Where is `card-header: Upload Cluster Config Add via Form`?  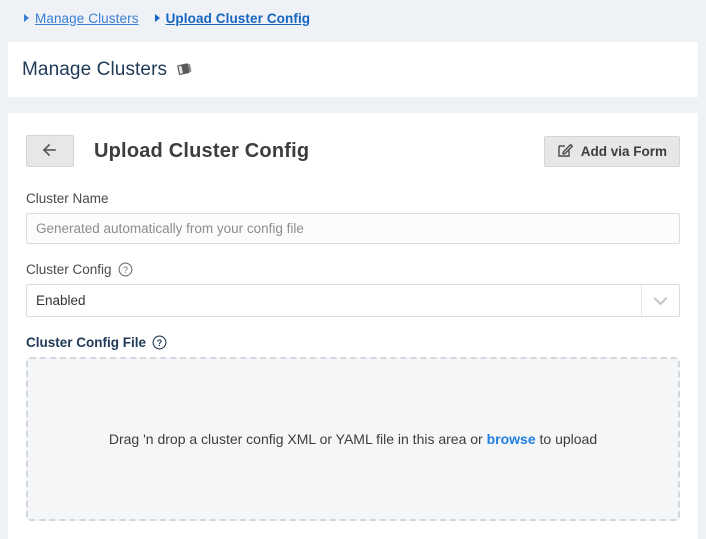 card-header: Upload Cluster Config Add via Form is located at coordinates (353, 151).